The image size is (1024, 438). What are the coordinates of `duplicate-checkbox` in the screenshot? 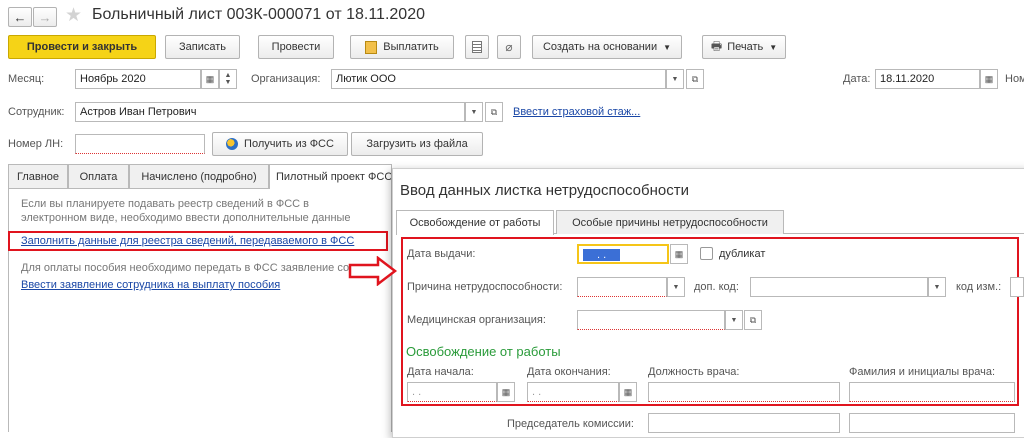 It's located at (706, 253).